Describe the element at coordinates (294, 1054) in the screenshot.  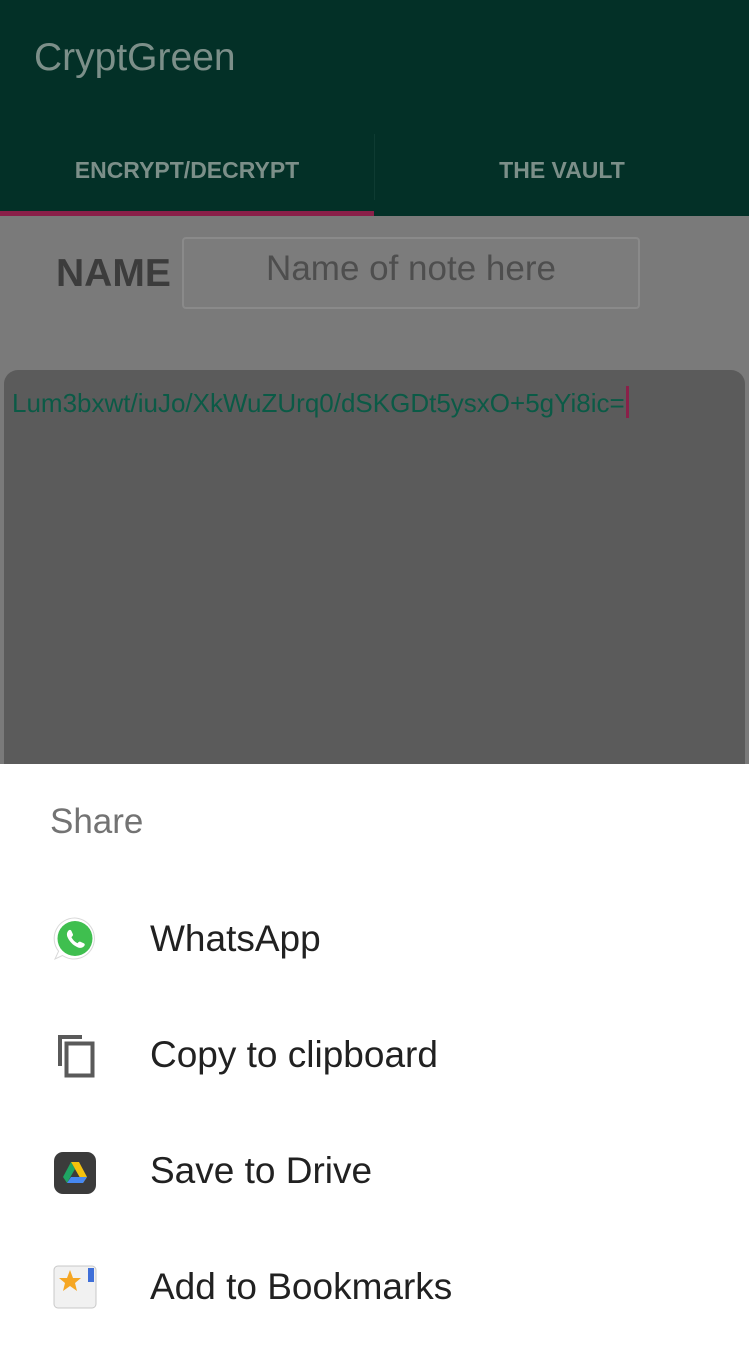
I see `copy-to-clipboard-label: Copy to clipboard` at that location.